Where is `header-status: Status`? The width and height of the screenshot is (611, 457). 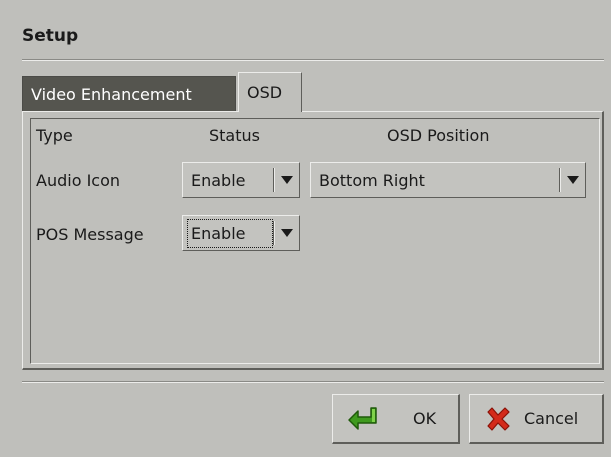
header-status: Status is located at coordinates (234, 135).